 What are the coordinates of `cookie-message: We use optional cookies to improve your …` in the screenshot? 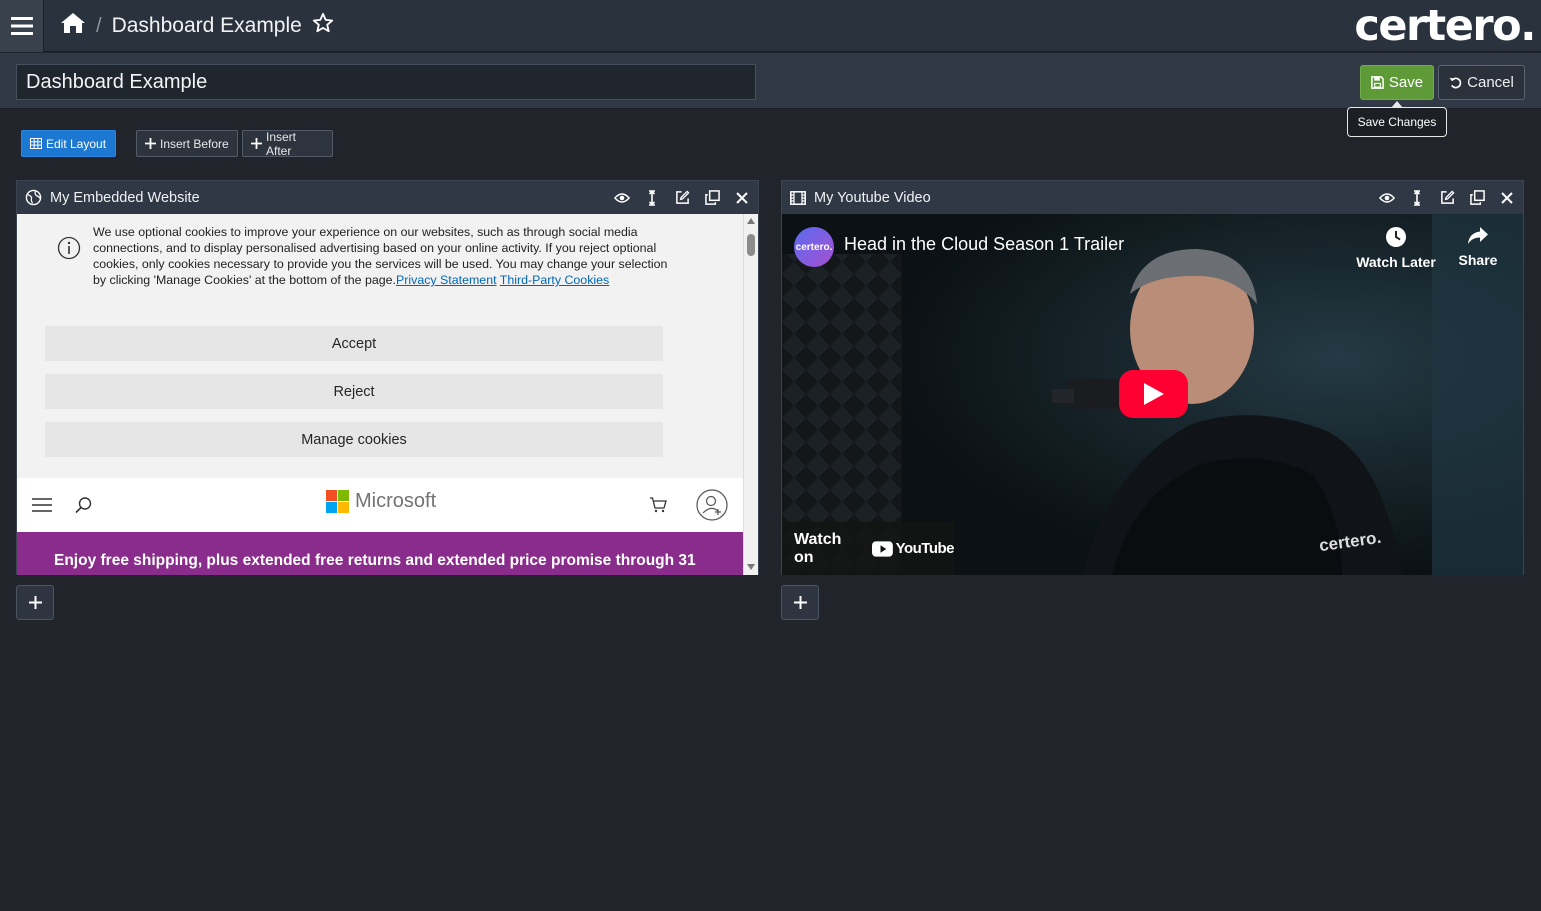 It's located at (383, 256).